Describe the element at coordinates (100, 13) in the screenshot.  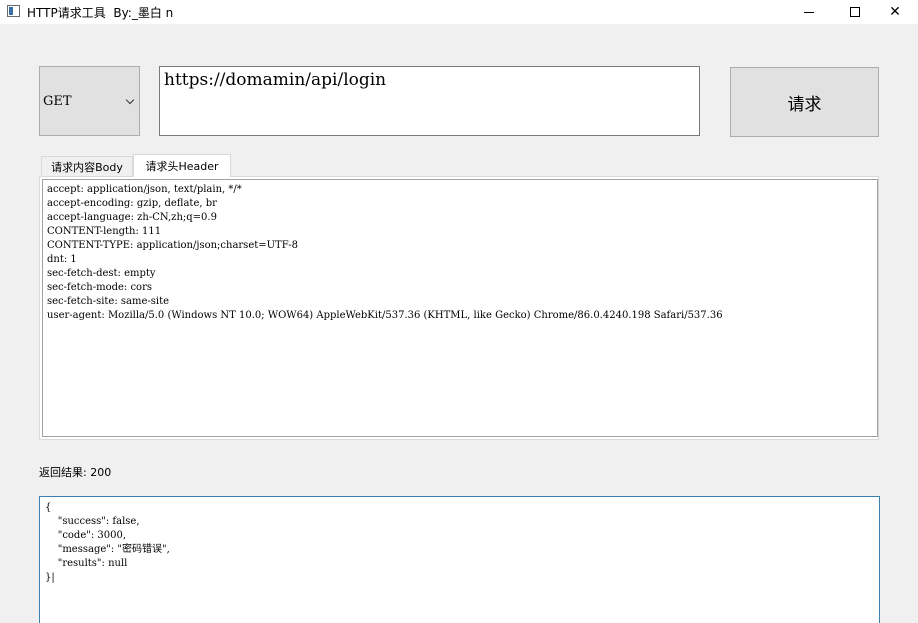
I see `window-title: HTTP请求工具 By:_墨白 n` at that location.